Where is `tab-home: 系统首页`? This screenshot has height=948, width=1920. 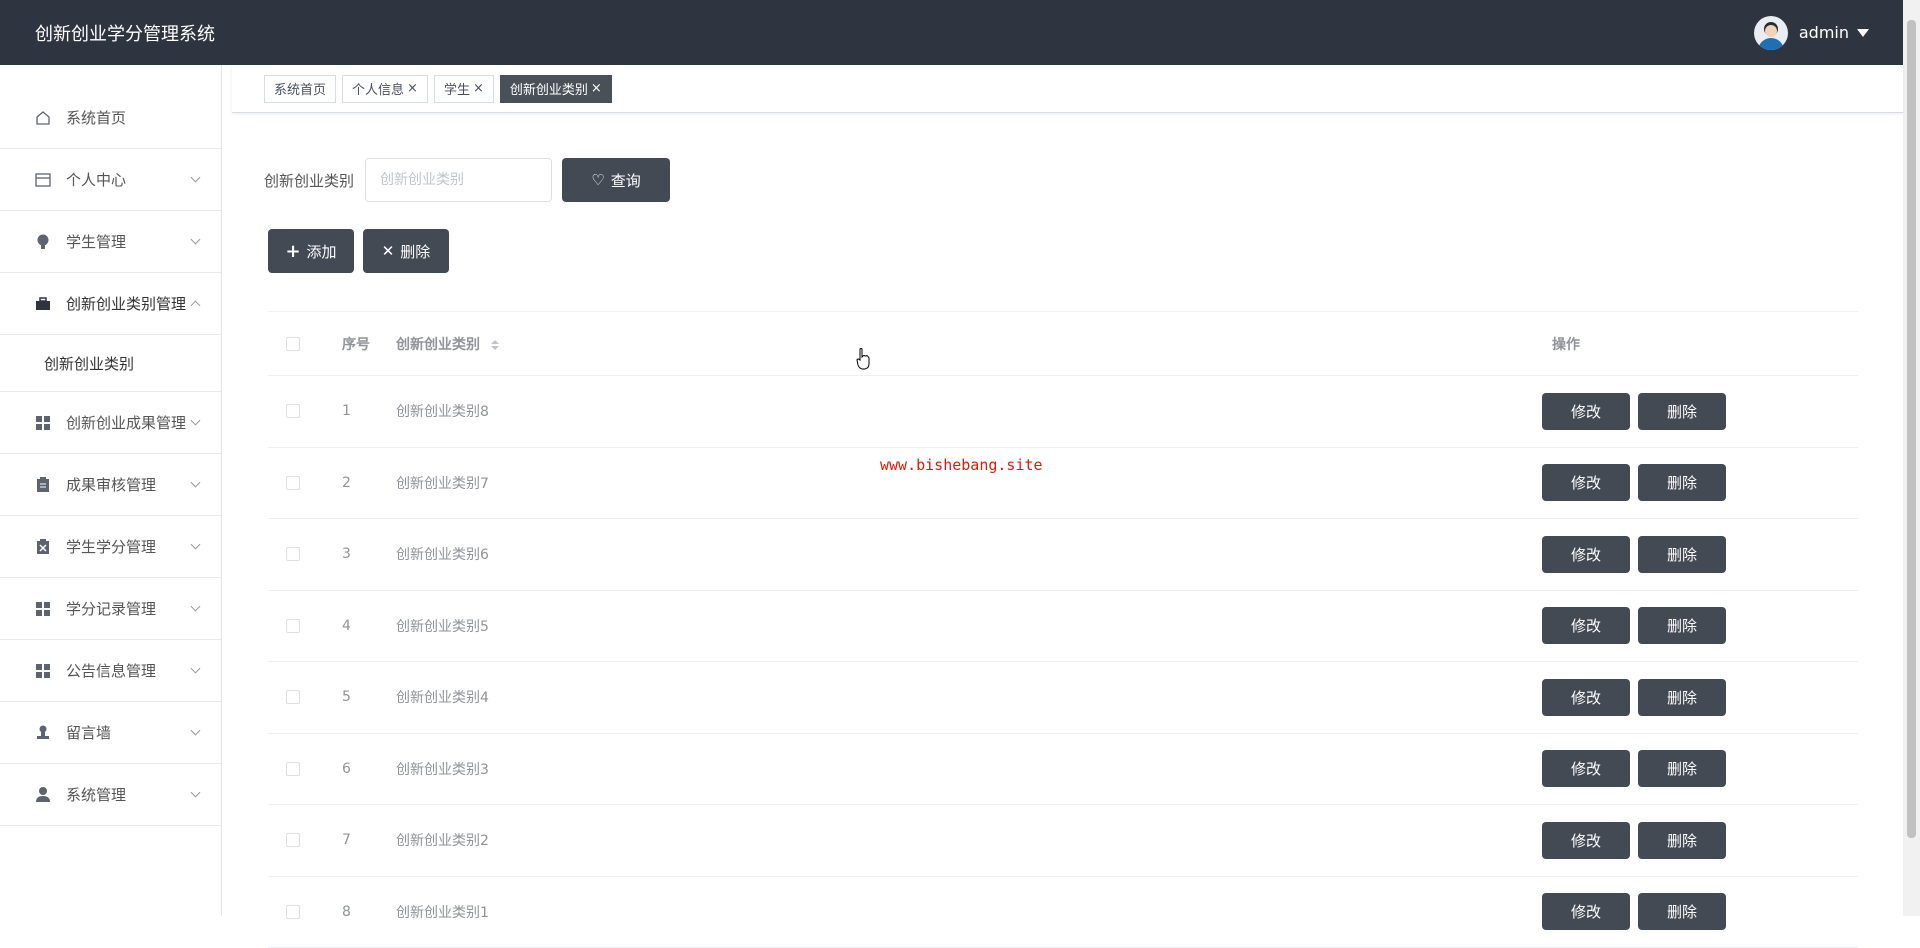 tab-home: 系统首页 is located at coordinates (300, 89).